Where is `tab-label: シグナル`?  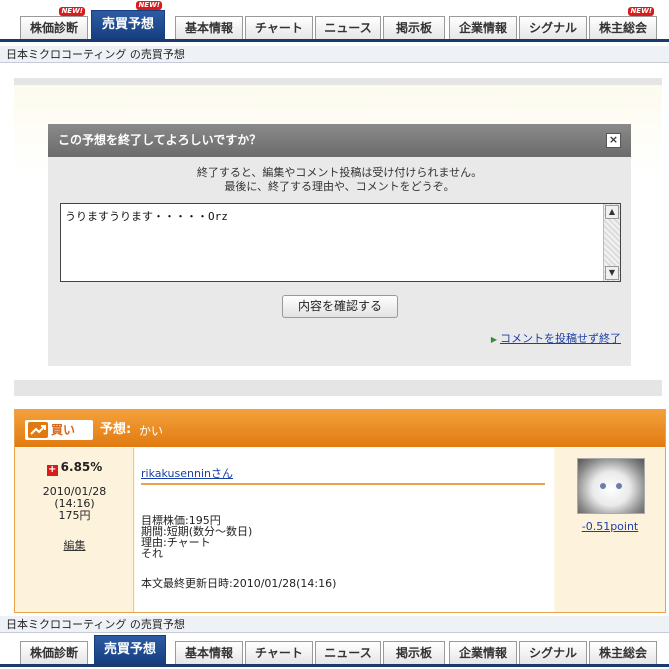 tab-label: シグナル is located at coordinates (552, 28).